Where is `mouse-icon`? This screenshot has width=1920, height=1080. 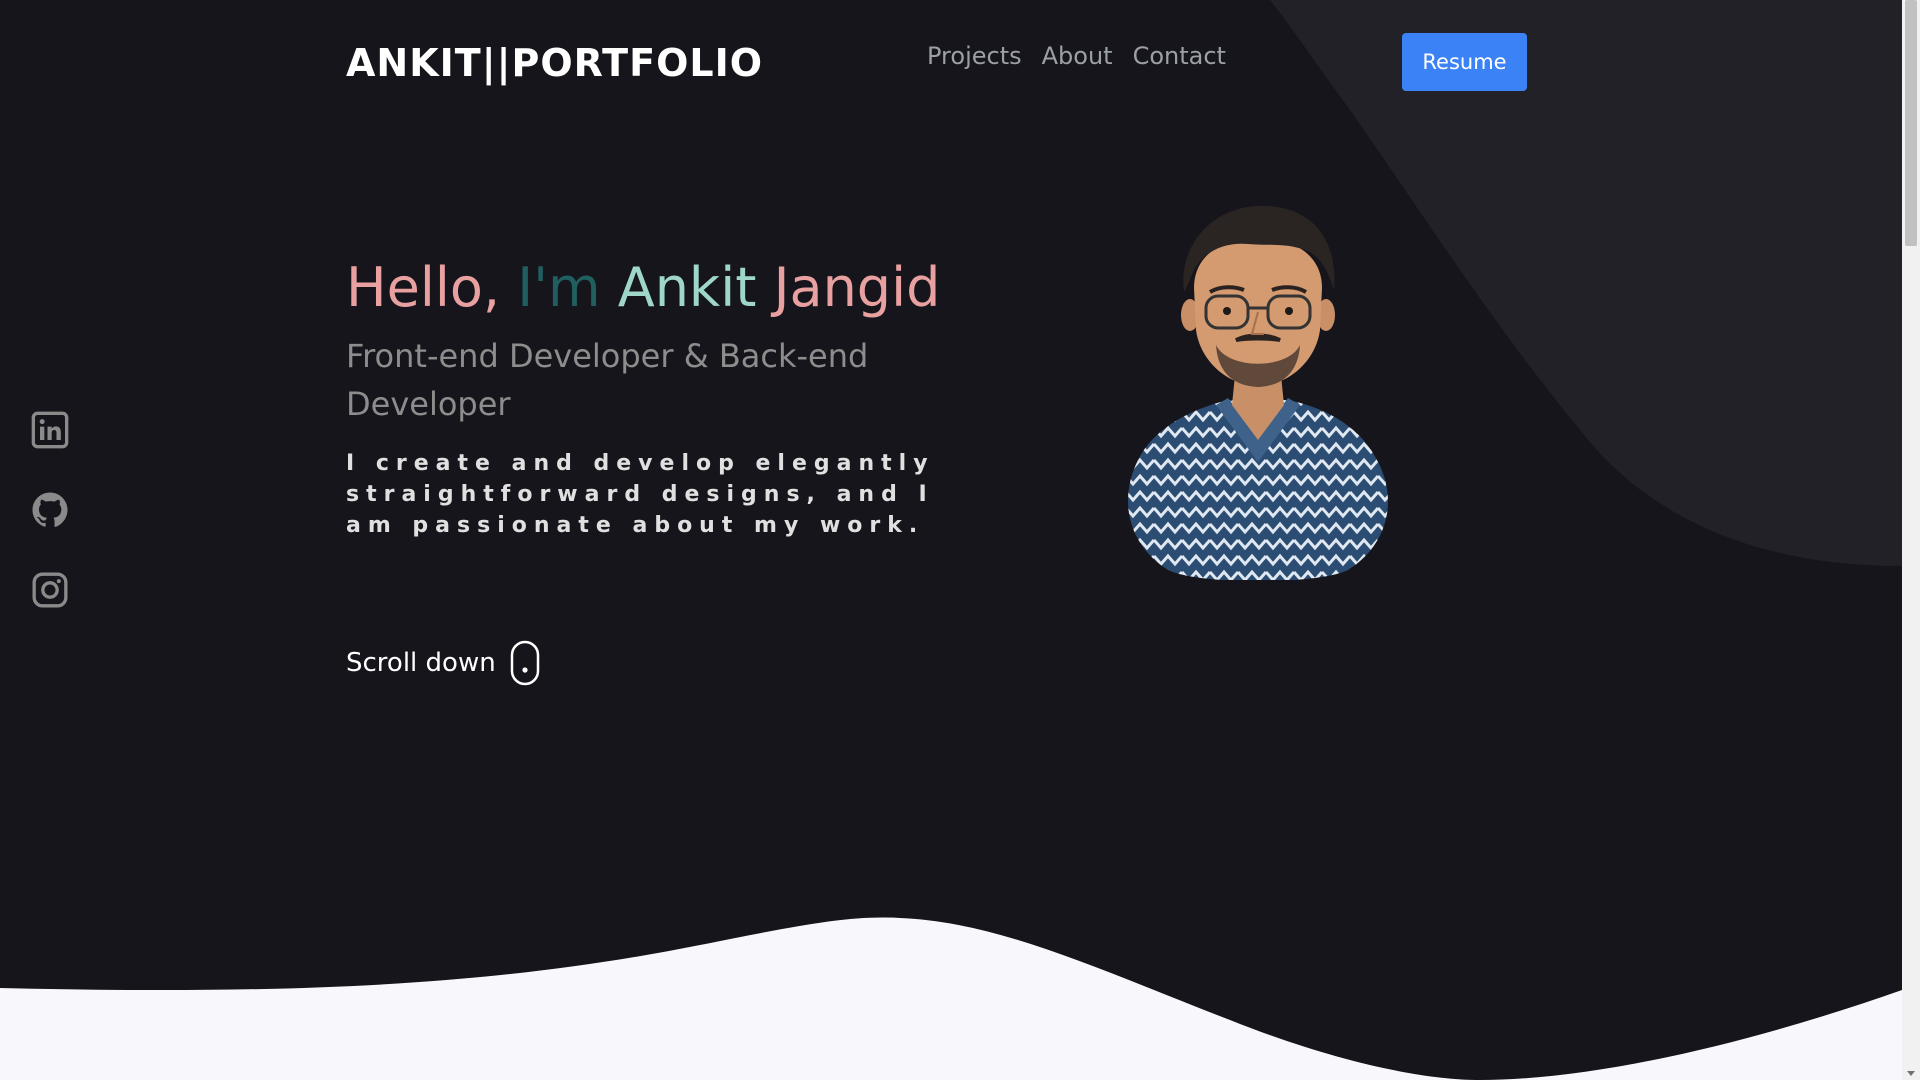 mouse-icon is located at coordinates (524, 663).